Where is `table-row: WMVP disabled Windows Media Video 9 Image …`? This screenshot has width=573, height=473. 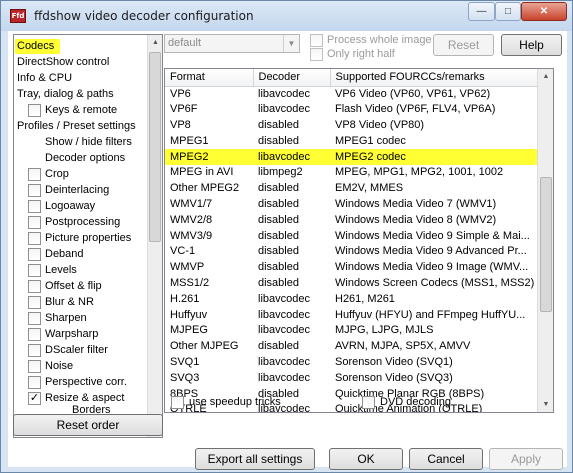
table-row: WMVP disabled Windows Media Video 9 Image … is located at coordinates (351, 268).